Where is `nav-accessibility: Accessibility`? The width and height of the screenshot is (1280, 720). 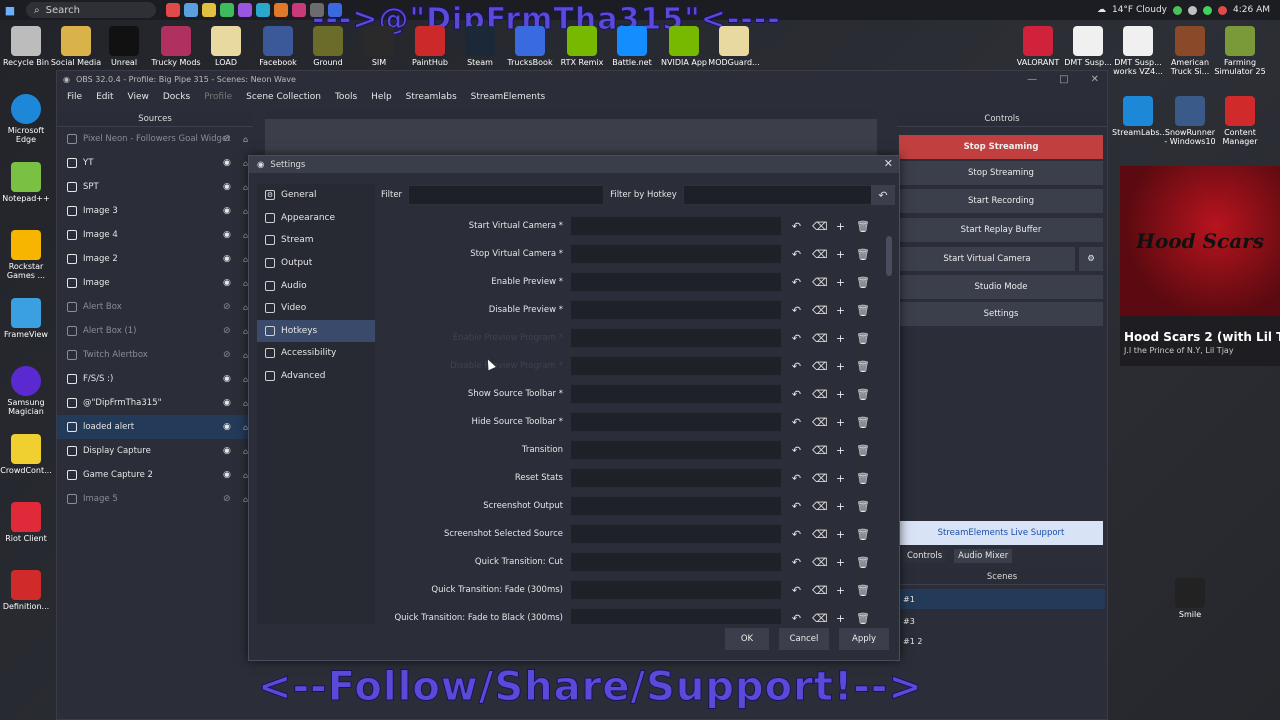
nav-accessibility: Accessibility is located at coordinates (316, 353).